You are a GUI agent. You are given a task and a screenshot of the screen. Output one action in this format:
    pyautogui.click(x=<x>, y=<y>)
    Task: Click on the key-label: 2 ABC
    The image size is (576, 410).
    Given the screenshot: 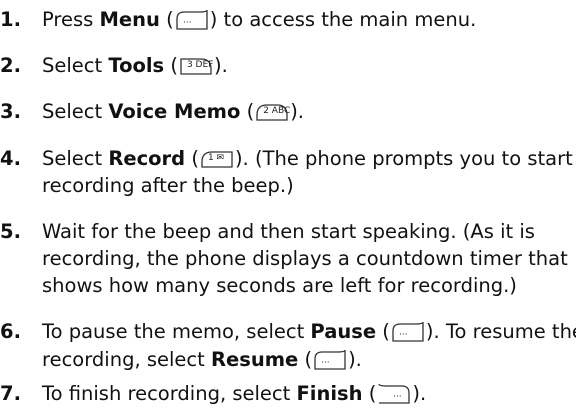 What is the action you would take?
    pyautogui.click(x=277, y=111)
    